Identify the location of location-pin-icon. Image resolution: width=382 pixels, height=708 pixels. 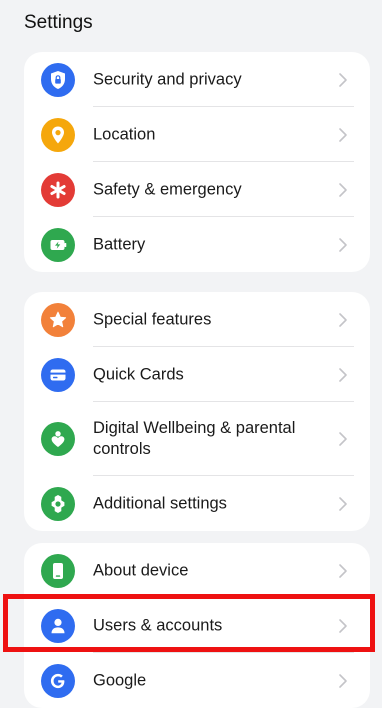
(58, 134).